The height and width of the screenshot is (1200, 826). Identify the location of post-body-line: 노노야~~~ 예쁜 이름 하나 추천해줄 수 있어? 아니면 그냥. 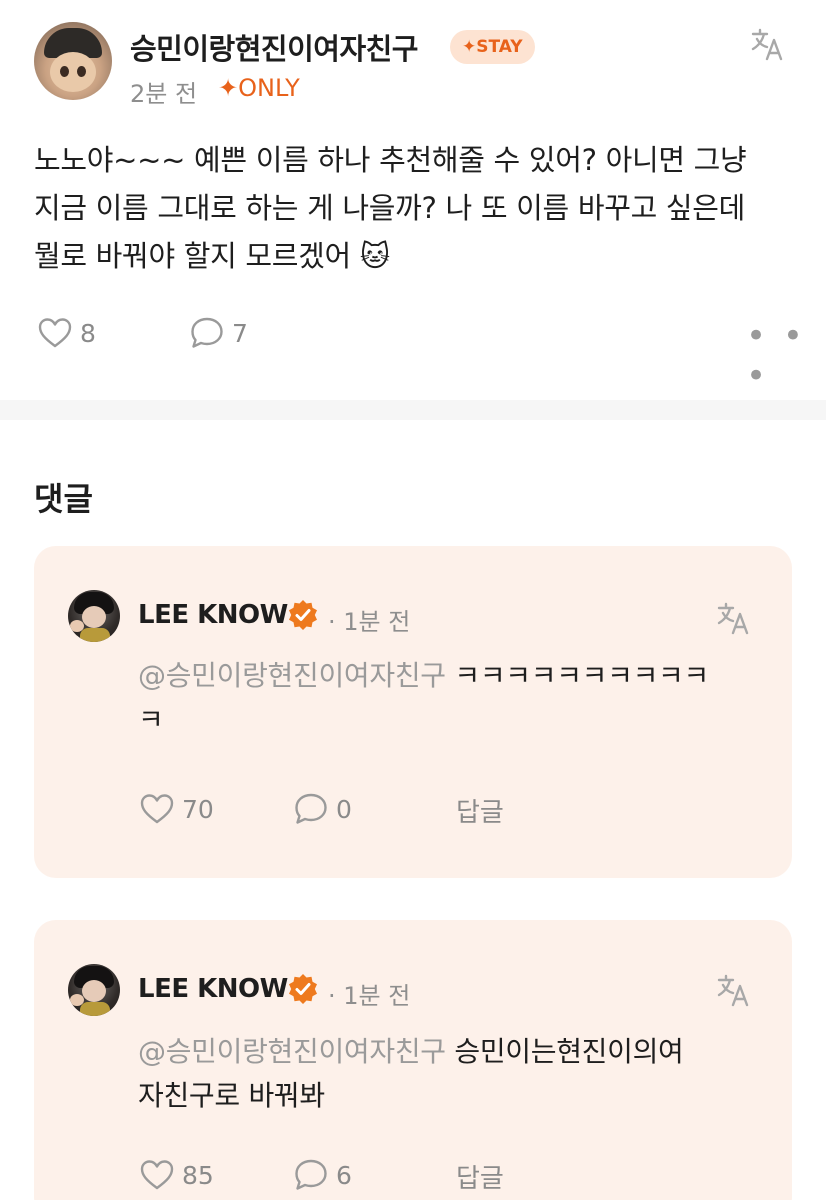
(390, 160).